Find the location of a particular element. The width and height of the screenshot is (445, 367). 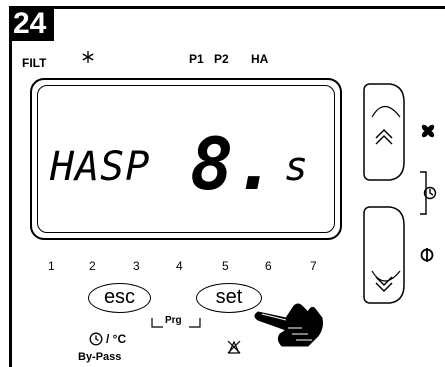

scale-number-1: 1 is located at coordinates (51, 266).